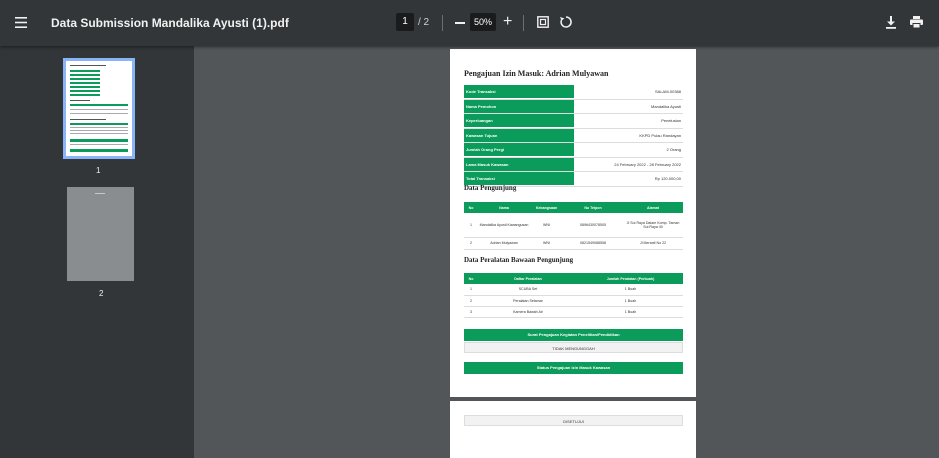 Image resolution: width=939 pixels, height=458 pixels. What do you see at coordinates (916, 22) in the screenshot?
I see `print-icon` at bounding box center [916, 22].